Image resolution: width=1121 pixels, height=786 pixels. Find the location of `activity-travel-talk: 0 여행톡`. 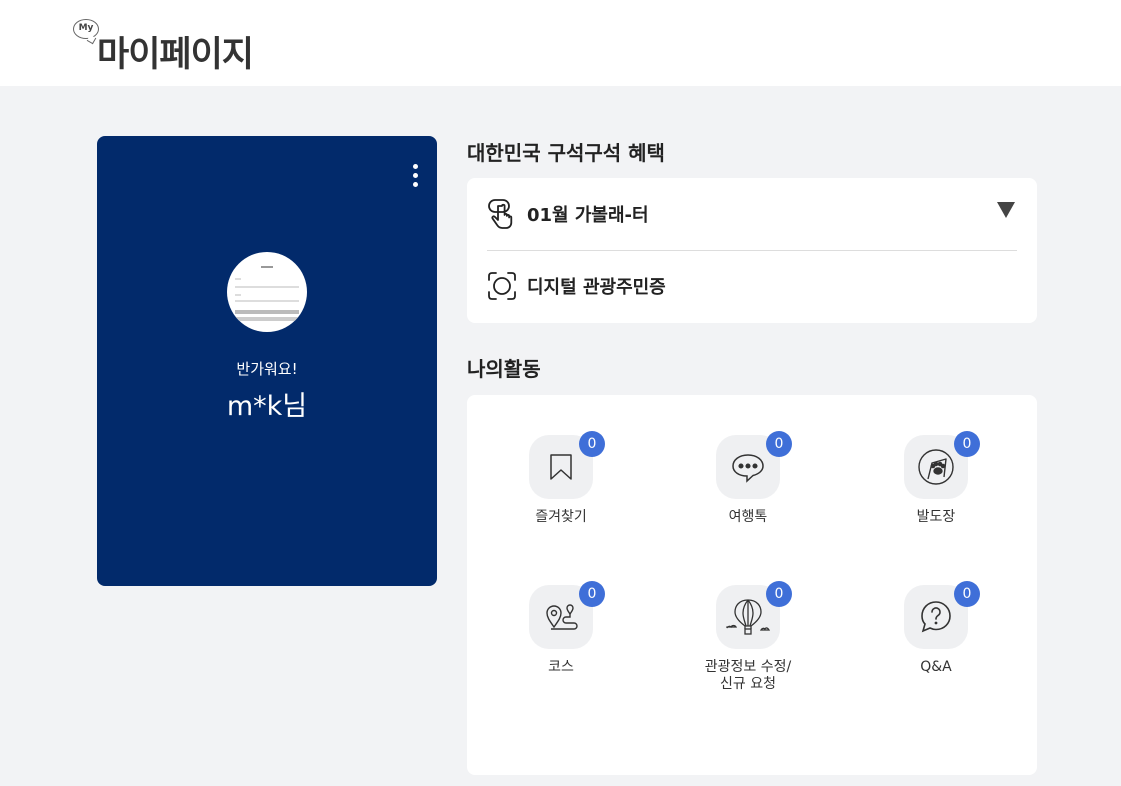

activity-travel-talk: 0 여행톡 is located at coordinates (748, 478).